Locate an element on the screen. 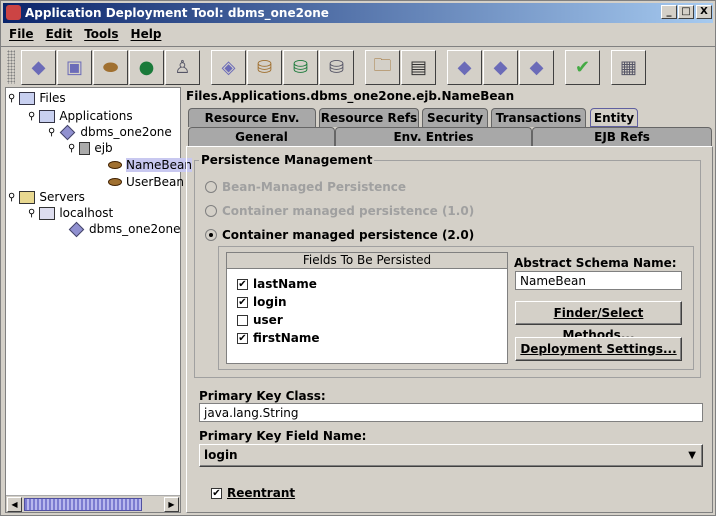  menu-bar: File Edit Tools Help is located at coordinates (85, 35).